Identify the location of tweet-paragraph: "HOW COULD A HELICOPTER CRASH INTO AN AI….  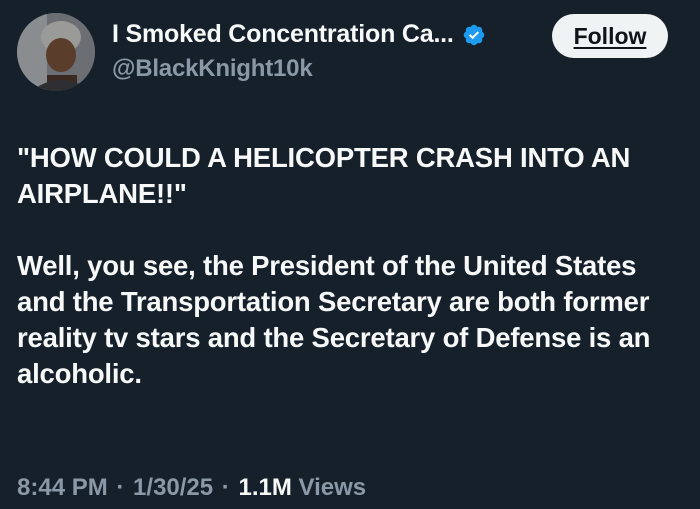
(324, 175).